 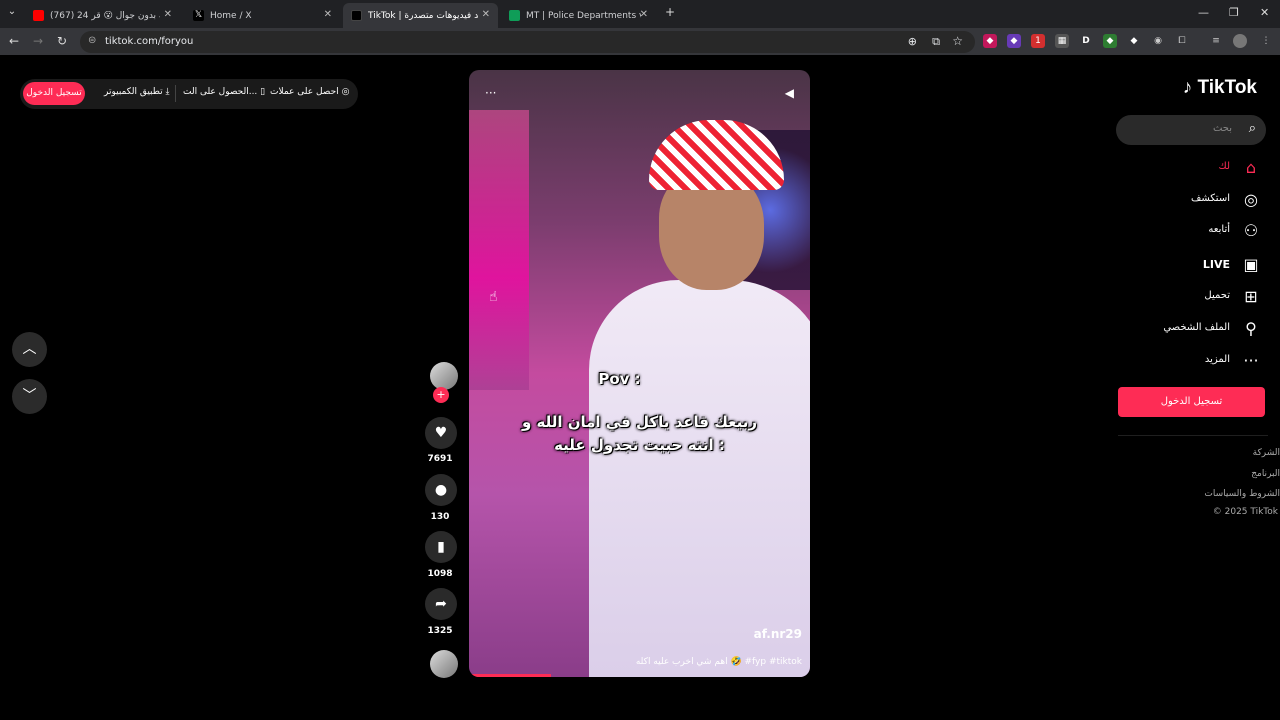 What do you see at coordinates (444, 376) in the screenshot?
I see `author-avatar` at bounding box center [444, 376].